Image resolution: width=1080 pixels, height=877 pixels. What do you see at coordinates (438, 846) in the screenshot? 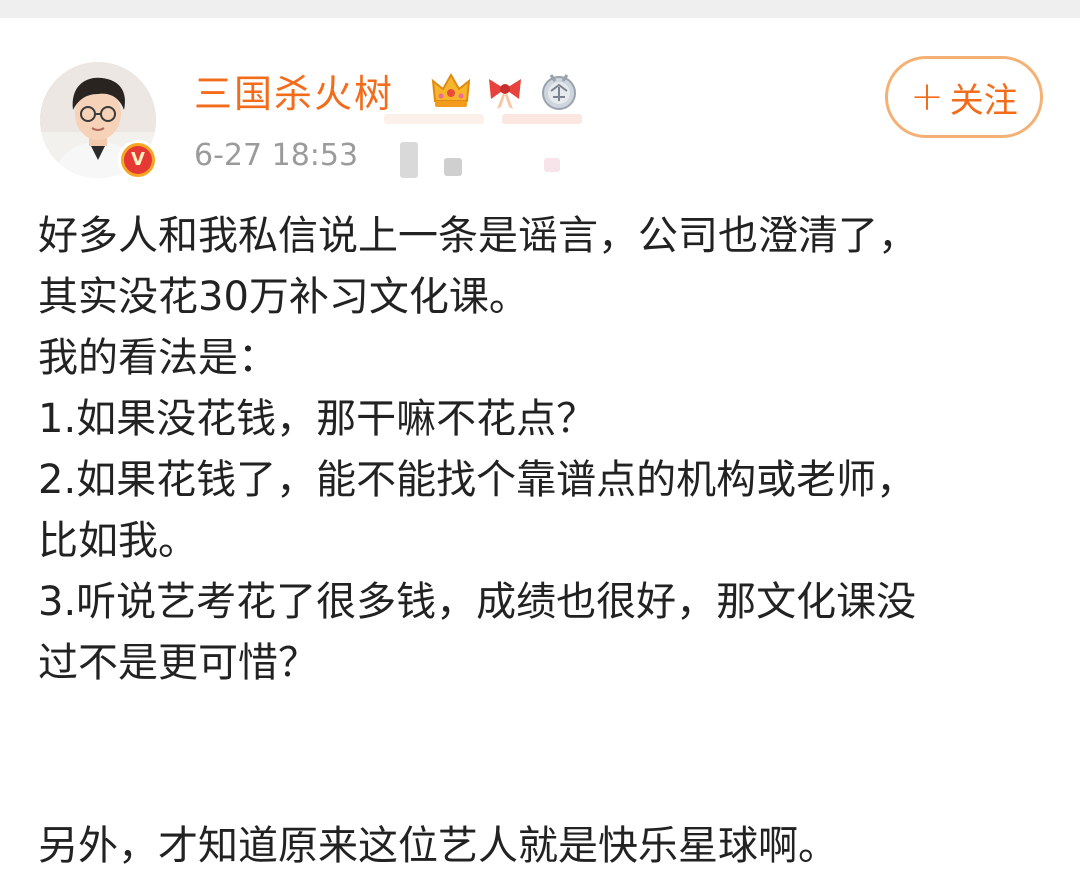
I see `post-text-line: 另外，才知道原来这位艺人就是快乐星球啊。` at bounding box center [438, 846].